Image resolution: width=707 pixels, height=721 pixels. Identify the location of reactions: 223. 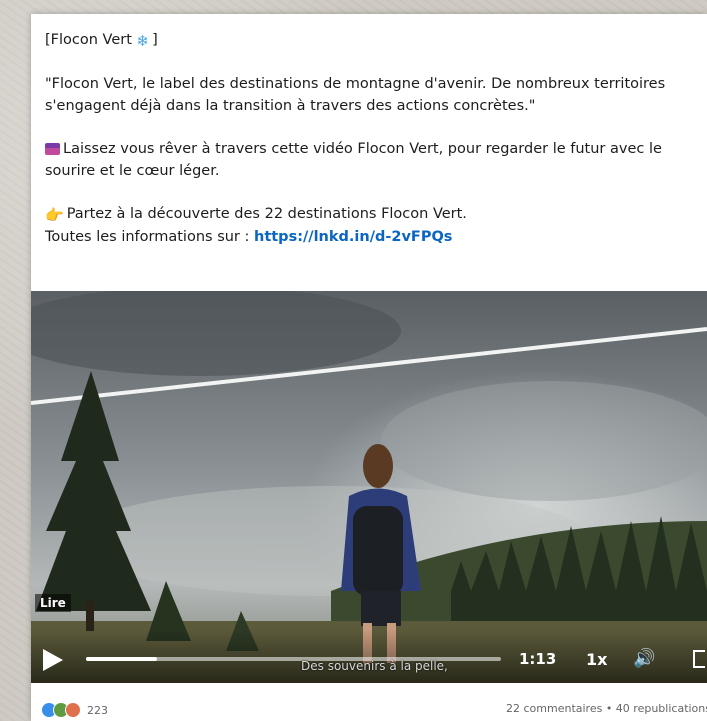
(74, 710).